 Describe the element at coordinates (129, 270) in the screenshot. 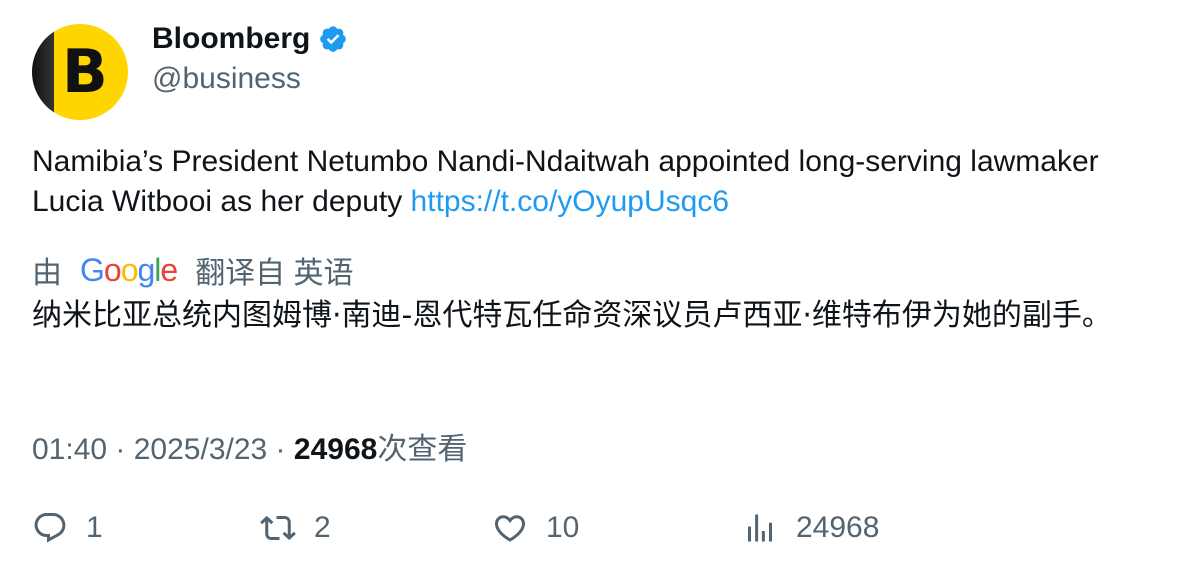

I see `google-logo: Google` at that location.